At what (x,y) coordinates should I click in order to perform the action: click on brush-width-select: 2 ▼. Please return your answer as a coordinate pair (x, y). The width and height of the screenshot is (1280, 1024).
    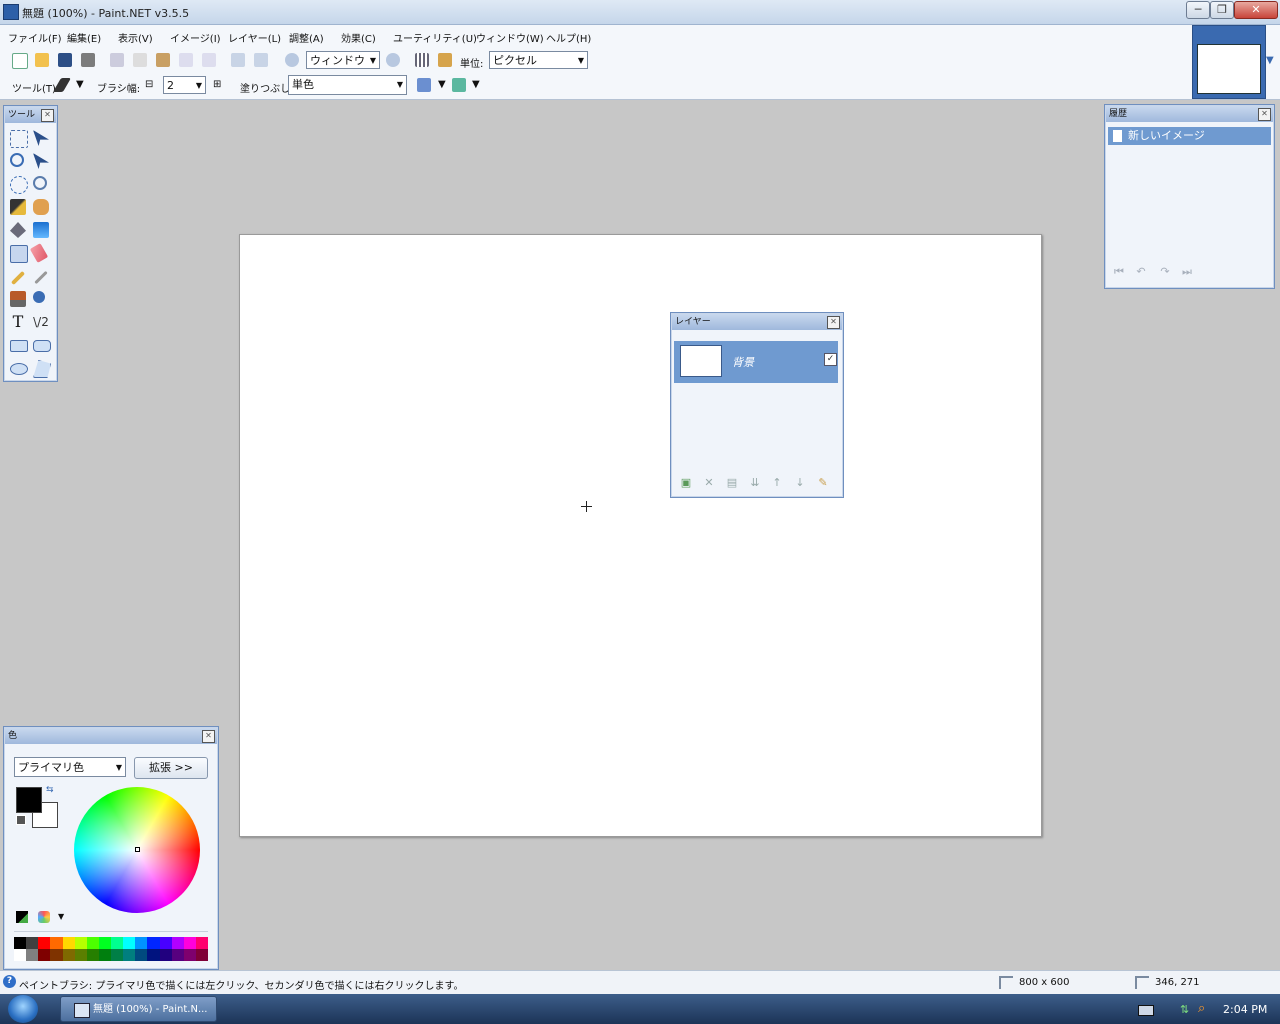
    Looking at the image, I should click on (184, 85).